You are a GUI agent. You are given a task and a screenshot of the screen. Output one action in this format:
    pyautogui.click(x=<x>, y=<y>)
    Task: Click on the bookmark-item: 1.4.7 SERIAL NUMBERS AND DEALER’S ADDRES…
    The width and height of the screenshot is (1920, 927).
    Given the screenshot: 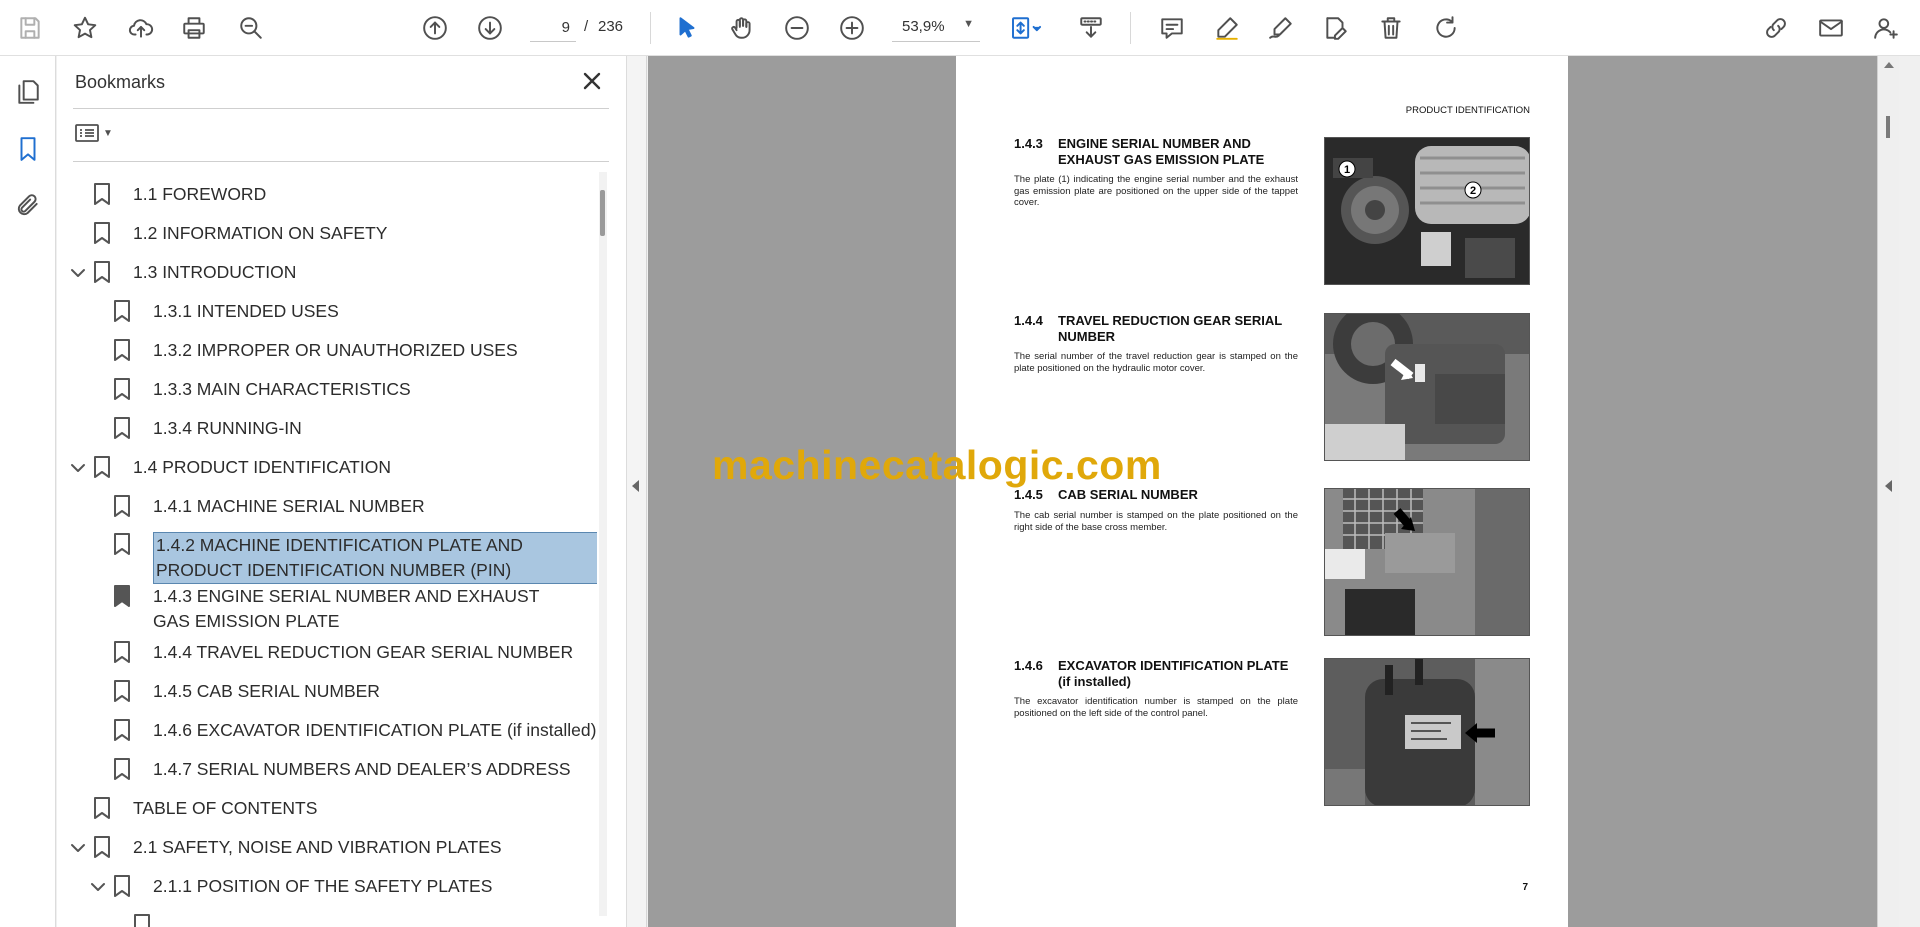 What is the action you would take?
    pyautogui.click(x=342, y=770)
    